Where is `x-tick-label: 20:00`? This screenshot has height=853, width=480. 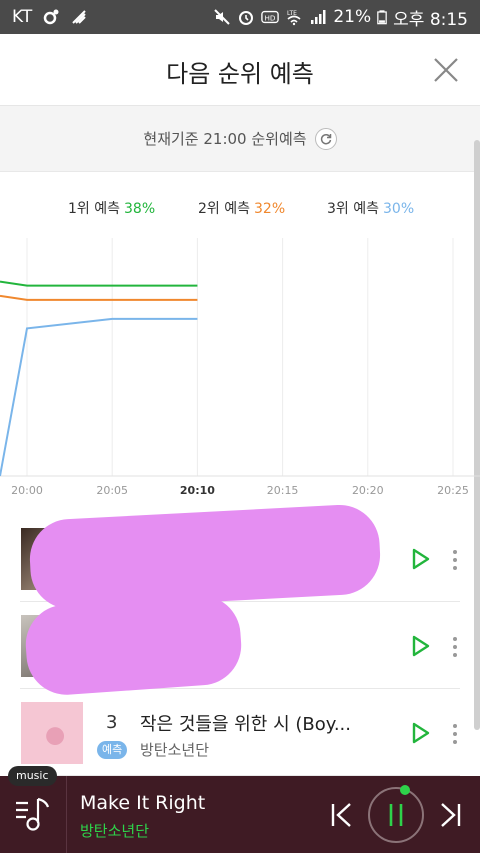 x-tick-label: 20:00 is located at coordinates (27, 490).